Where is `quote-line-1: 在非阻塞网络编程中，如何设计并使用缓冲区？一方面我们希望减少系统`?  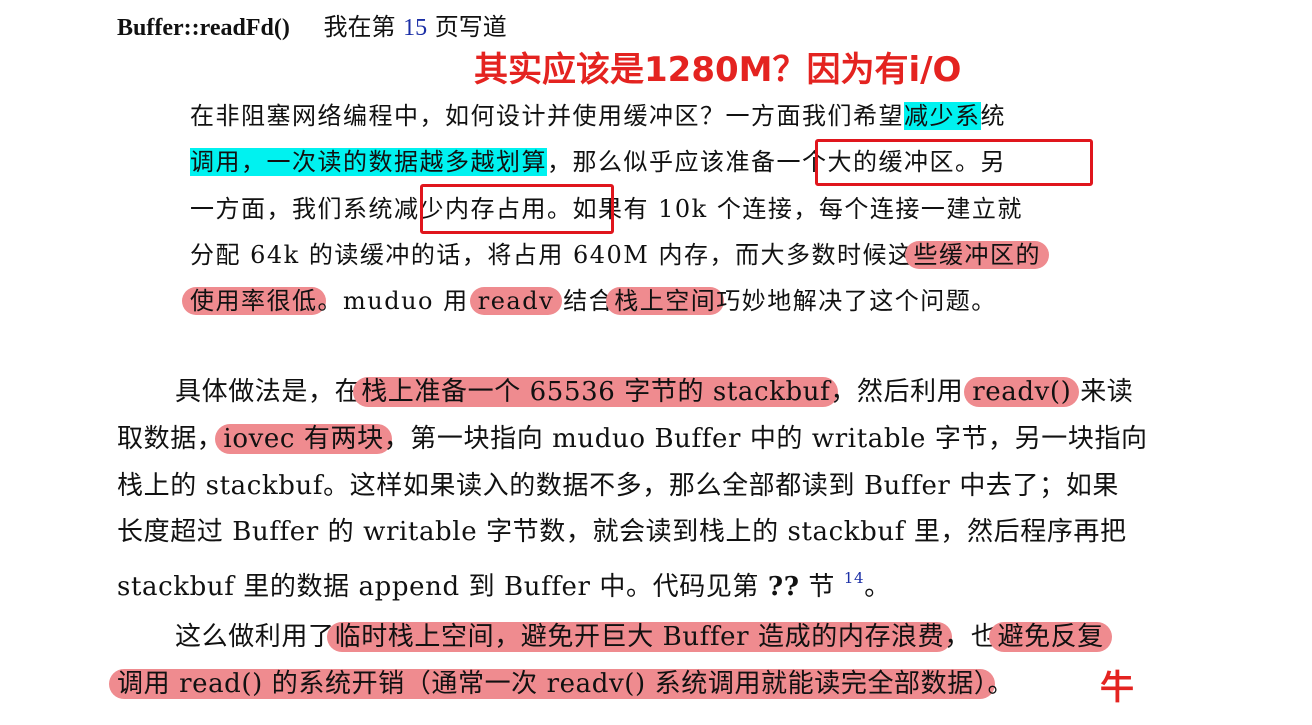 quote-line-1: 在非阻塞网络编程中，如何设计并使用缓冲区？一方面我们希望减少系统 is located at coordinates (598, 116).